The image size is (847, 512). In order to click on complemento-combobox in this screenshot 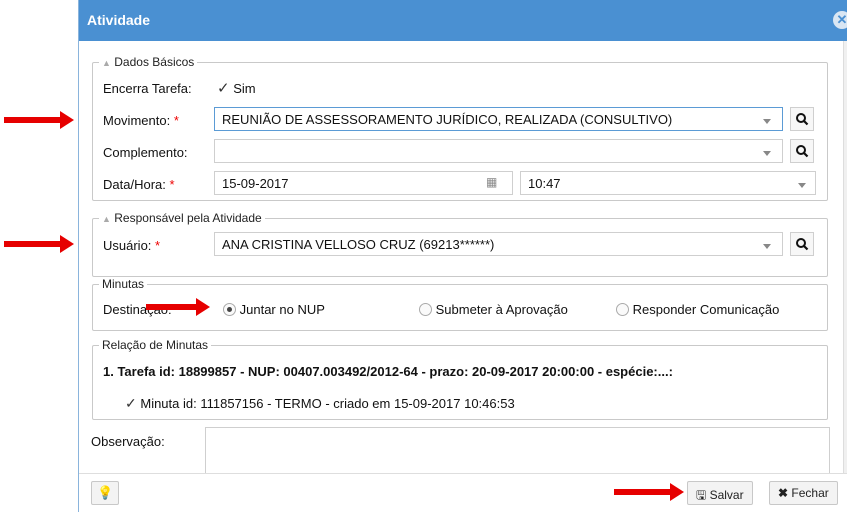, I will do `click(498, 151)`.